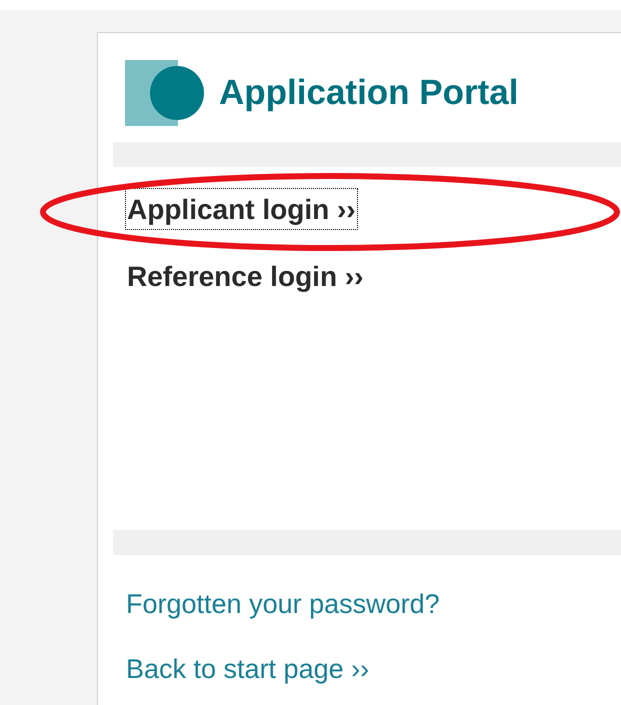  What do you see at coordinates (241, 209) in the screenshot?
I see `login-link: Applicant login ››` at bounding box center [241, 209].